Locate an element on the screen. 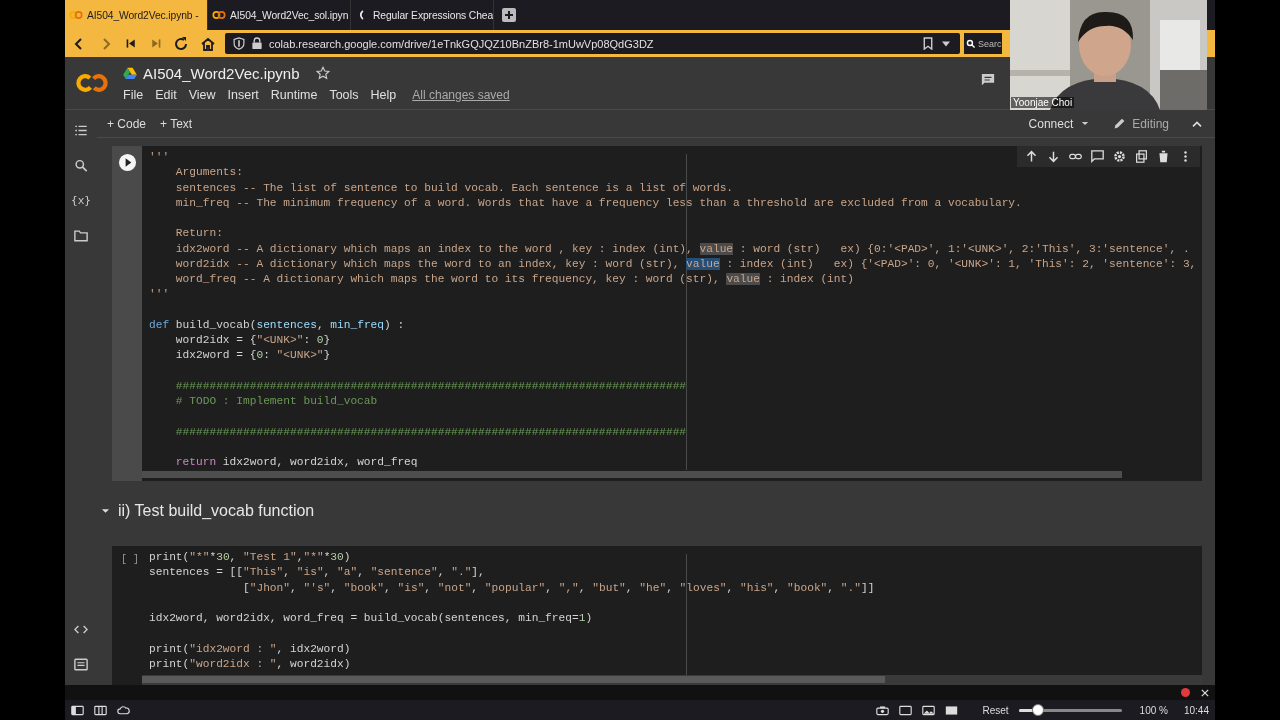 This screenshot has height=720, width=1280. editing-status: Editing is located at coordinates (1150, 123).